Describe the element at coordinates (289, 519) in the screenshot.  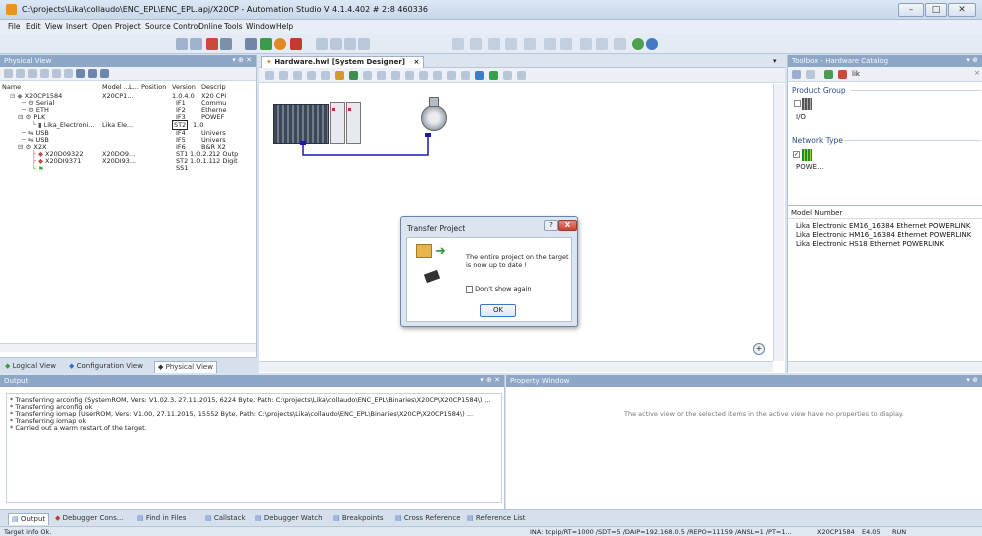
I see `tab-debugger-watch: ▤ Debugger Watch` at that location.